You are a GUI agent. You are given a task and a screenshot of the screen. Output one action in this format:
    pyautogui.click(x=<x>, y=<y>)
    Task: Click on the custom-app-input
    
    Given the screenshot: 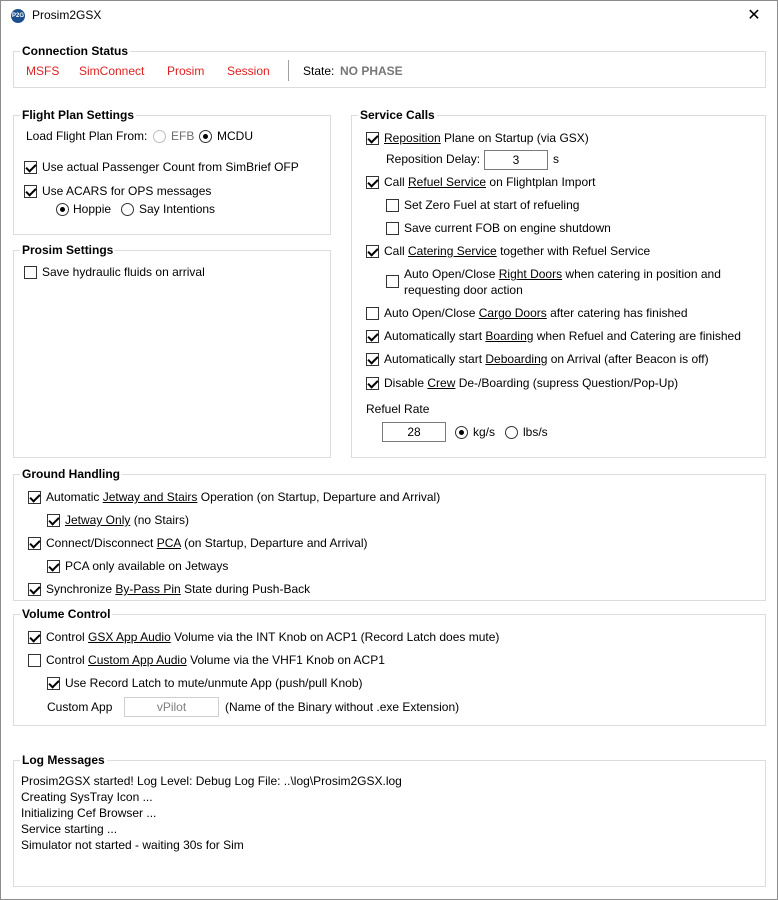 What is the action you would take?
    pyautogui.click(x=171, y=707)
    